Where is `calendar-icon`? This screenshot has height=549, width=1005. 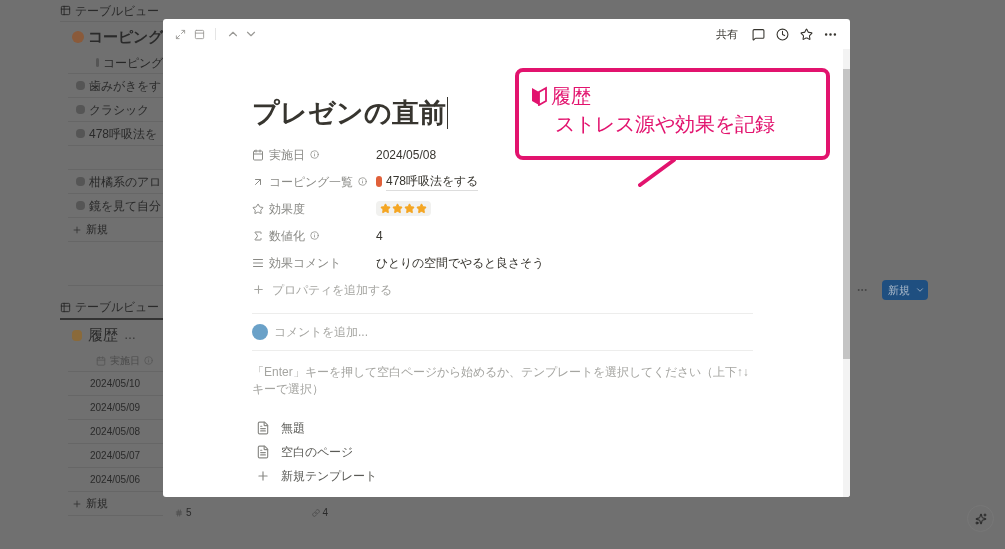 calendar-icon is located at coordinates (101, 360).